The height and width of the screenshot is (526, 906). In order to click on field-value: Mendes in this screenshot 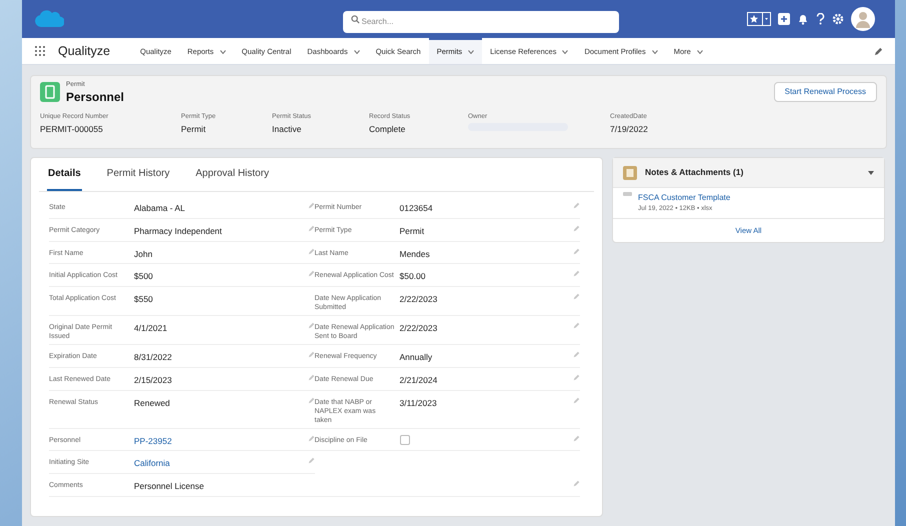, I will do `click(415, 254)`.